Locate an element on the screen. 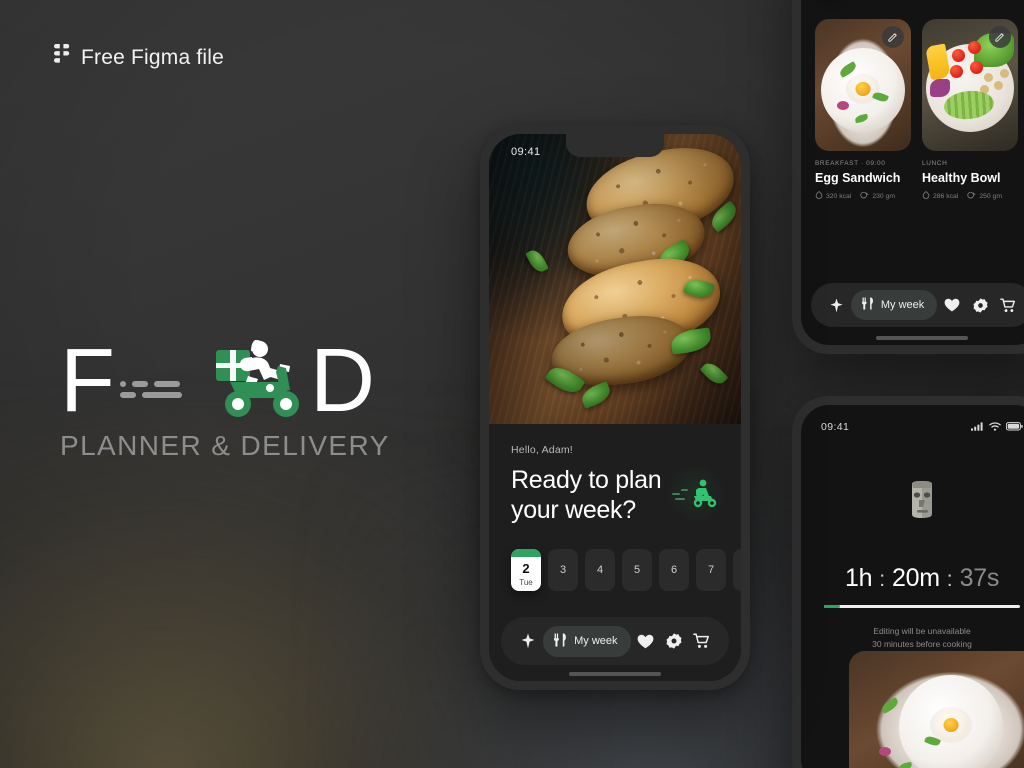 The width and height of the screenshot is (1024, 768). meal-stats: 286 kcal 250 gm is located at coordinates (970, 195).